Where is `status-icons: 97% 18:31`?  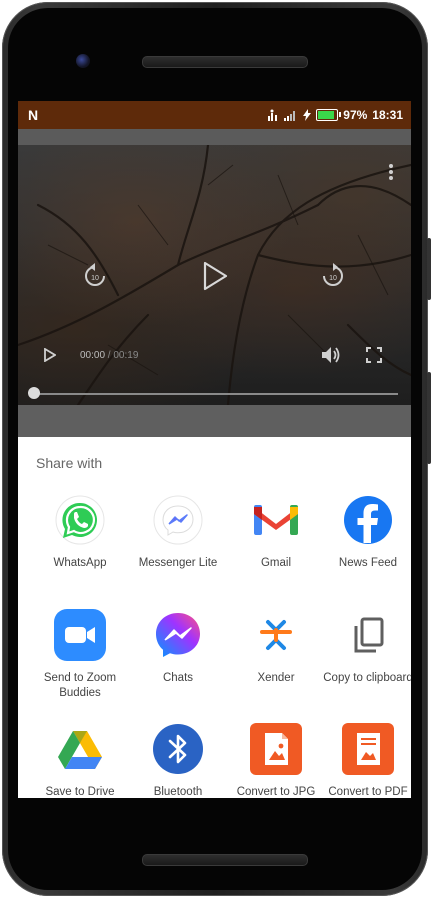 status-icons: 97% 18:31 is located at coordinates (335, 115).